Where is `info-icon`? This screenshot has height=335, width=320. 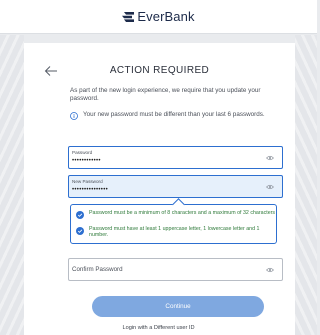
info-icon is located at coordinates (74, 116).